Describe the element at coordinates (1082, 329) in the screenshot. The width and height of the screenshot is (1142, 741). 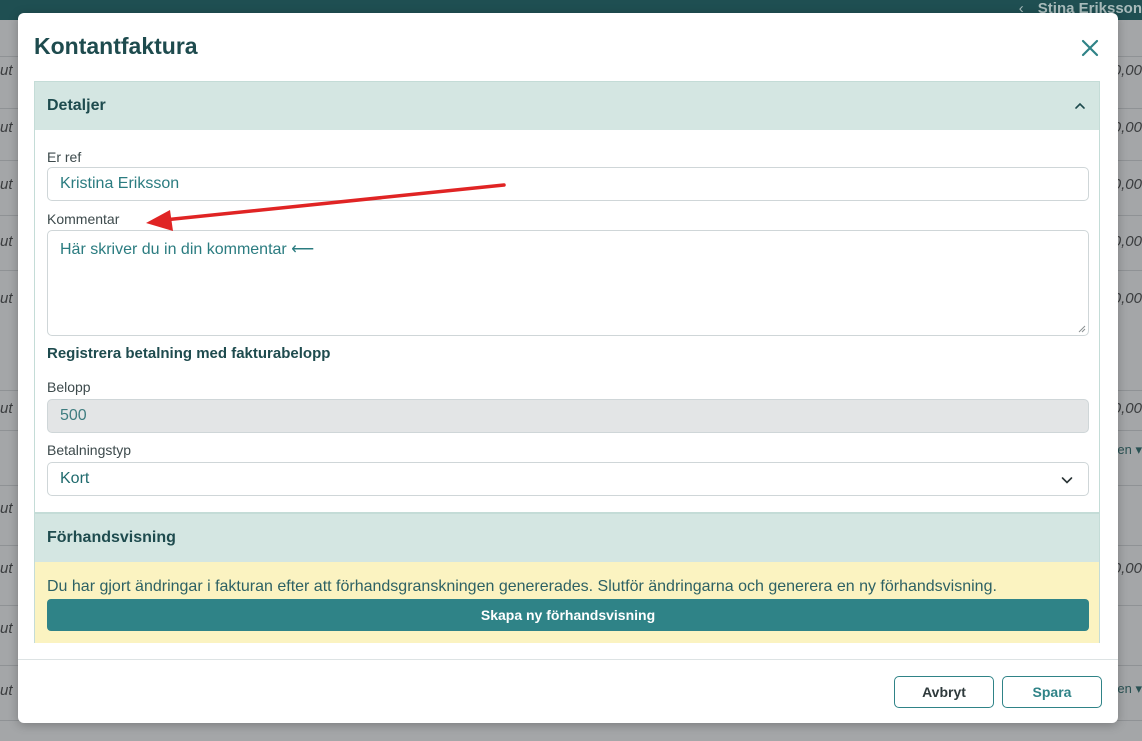
I see `resize-grip-icon` at that location.